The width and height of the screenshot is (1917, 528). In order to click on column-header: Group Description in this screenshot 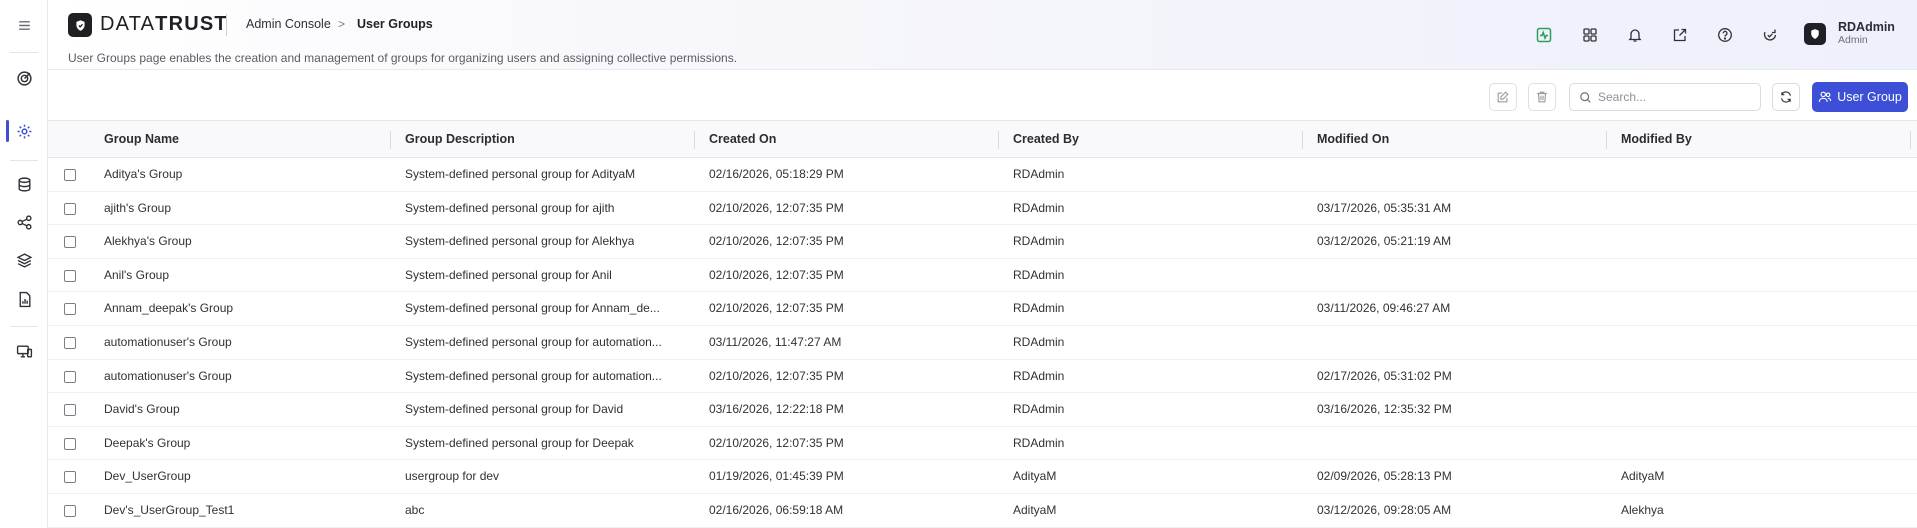, I will do `click(460, 139)`.